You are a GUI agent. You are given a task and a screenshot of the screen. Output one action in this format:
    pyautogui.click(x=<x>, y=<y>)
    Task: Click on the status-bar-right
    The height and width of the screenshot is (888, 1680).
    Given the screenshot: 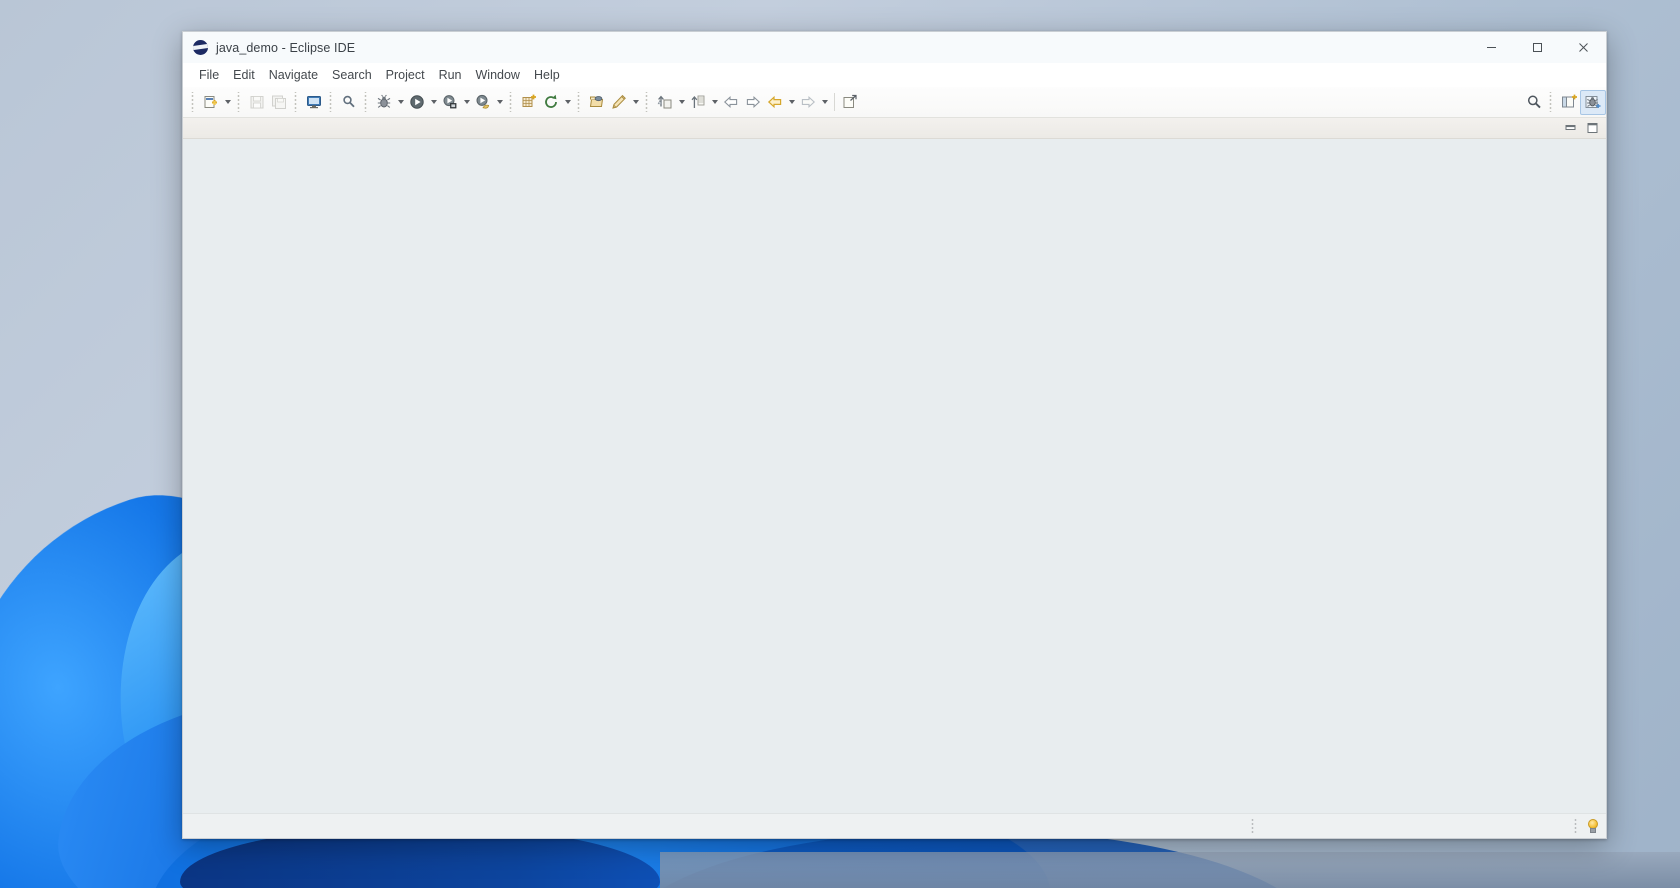 What is the action you would take?
    pyautogui.click(x=1587, y=826)
    